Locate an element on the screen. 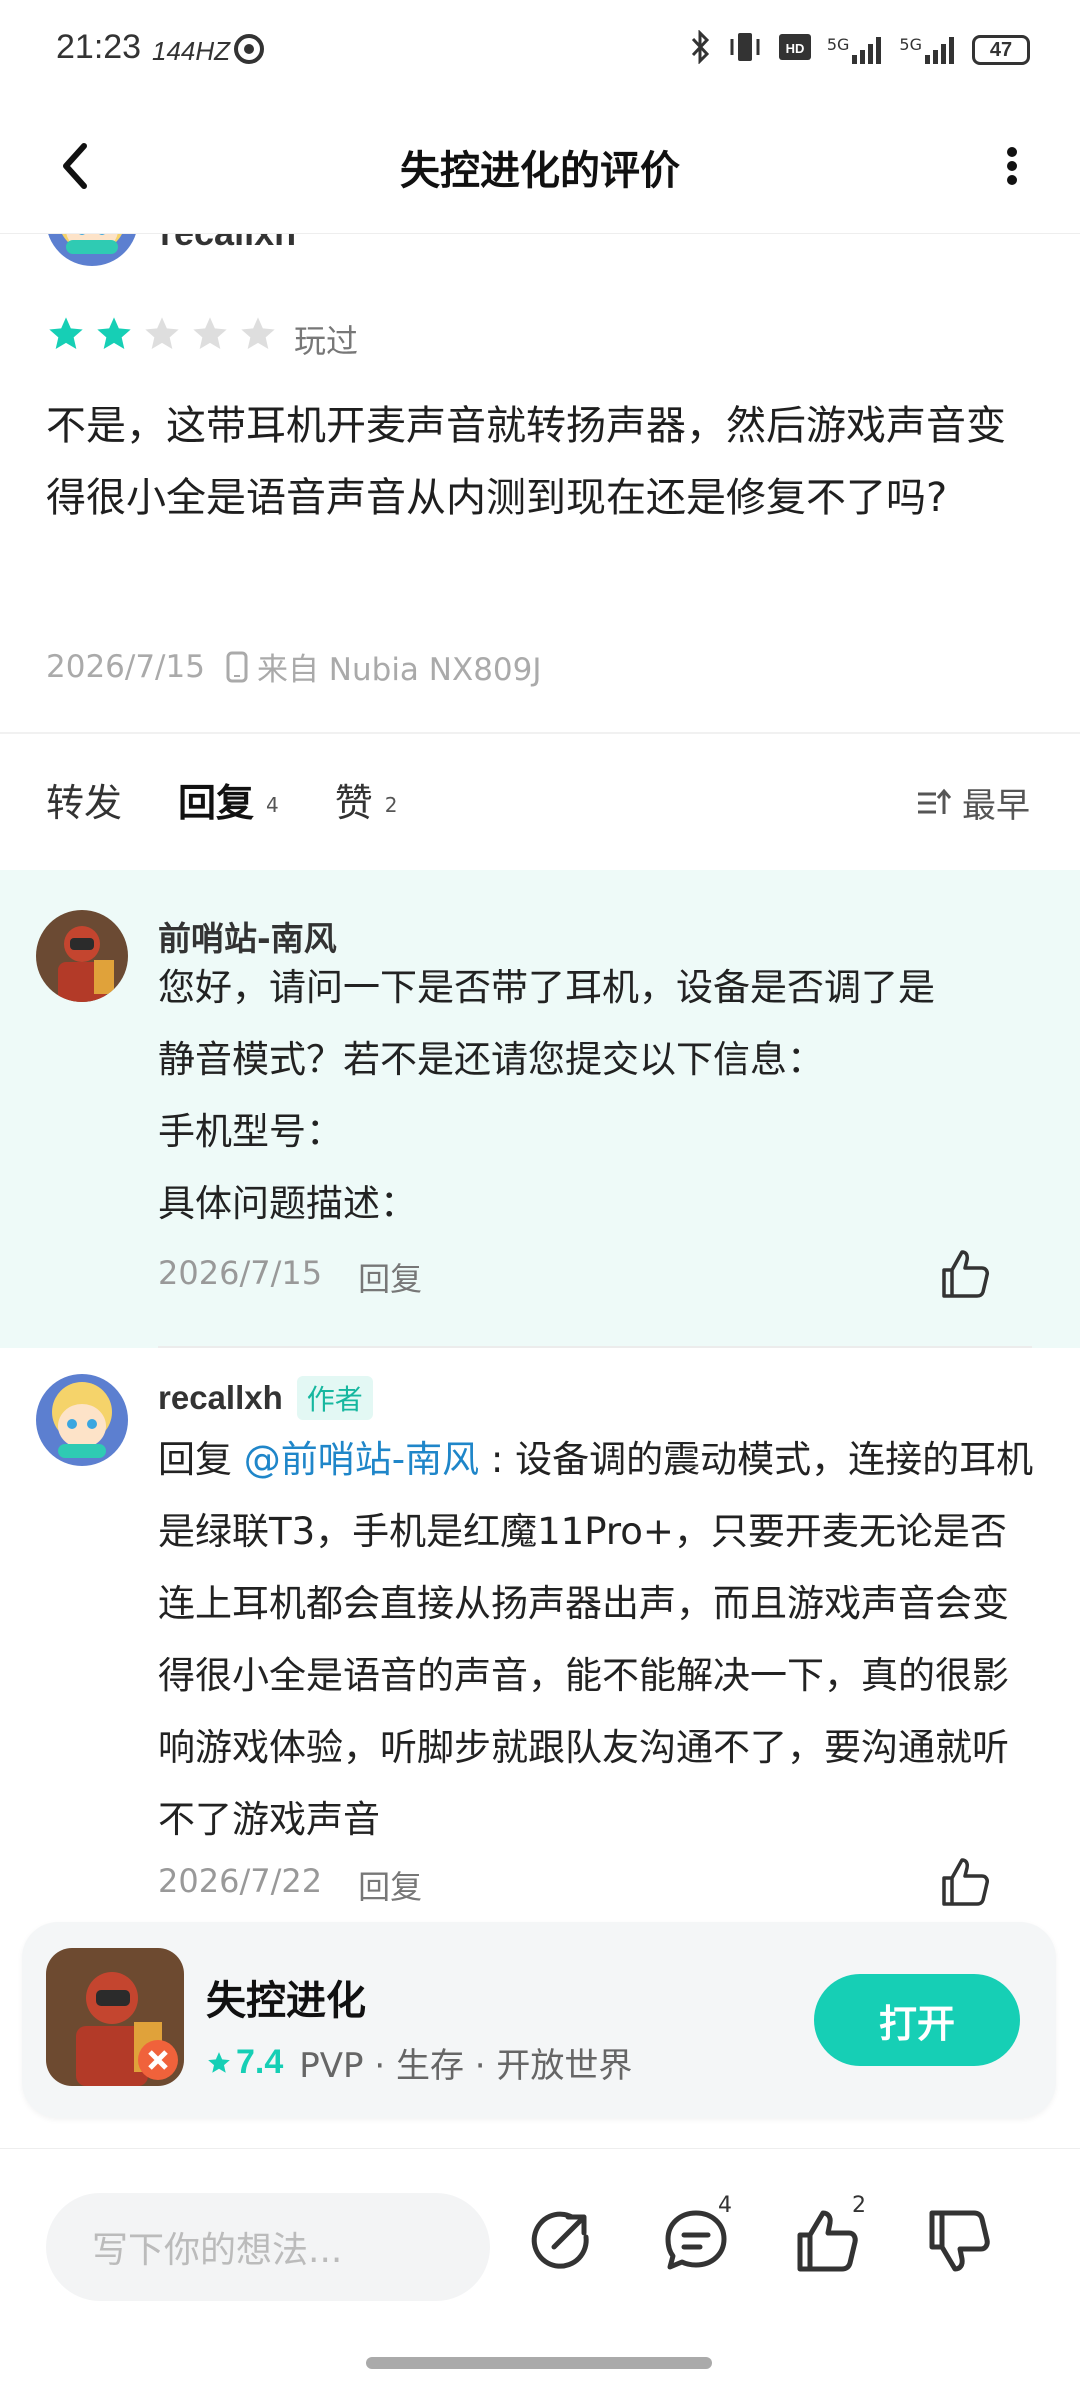 This screenshot has height=2387, width=1080. tab-replies: 回复 4 is located at coordinates (228, 800).